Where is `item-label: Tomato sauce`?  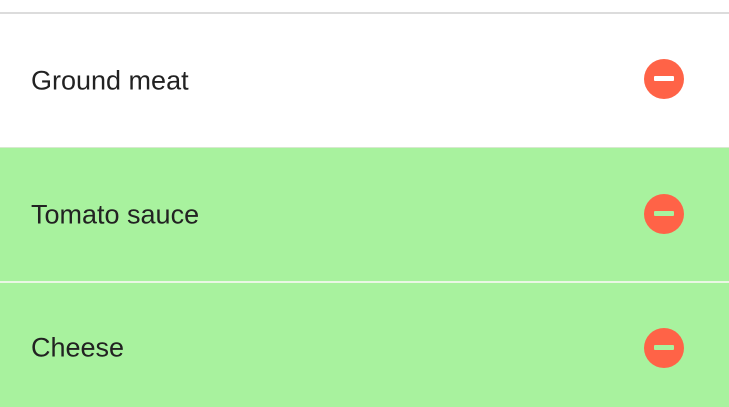 item-label: Tomato sauce is located at coordinates (115, 214).